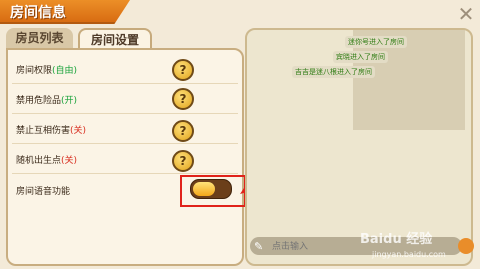 Image resolution: width=480 pixels, height=269 pixels. Describe the element at coordinates (396, 239) in the screenshot. I see `watermark-brand: Baidu 经验` at that location.